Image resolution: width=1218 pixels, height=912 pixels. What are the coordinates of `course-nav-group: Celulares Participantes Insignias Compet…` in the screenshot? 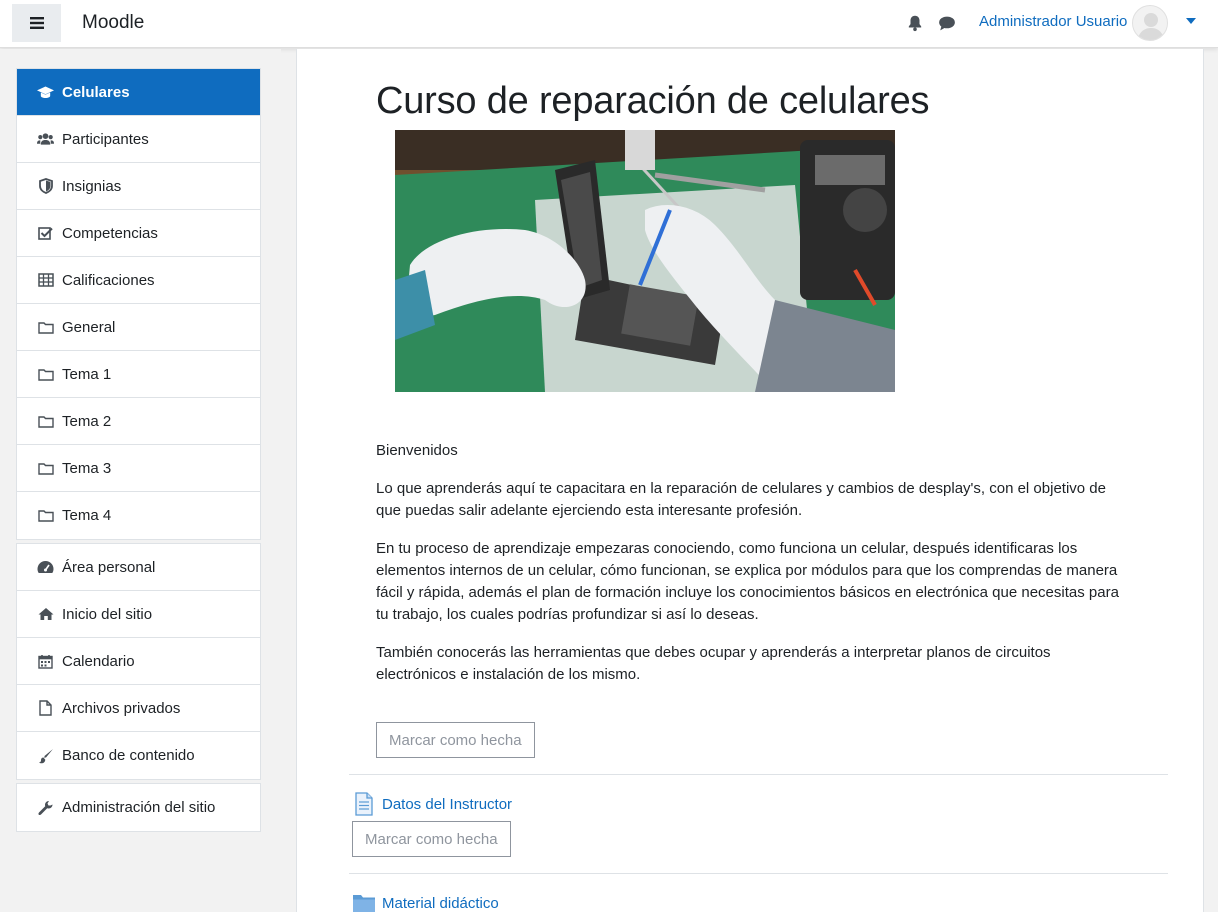 It's located at (138, 304).